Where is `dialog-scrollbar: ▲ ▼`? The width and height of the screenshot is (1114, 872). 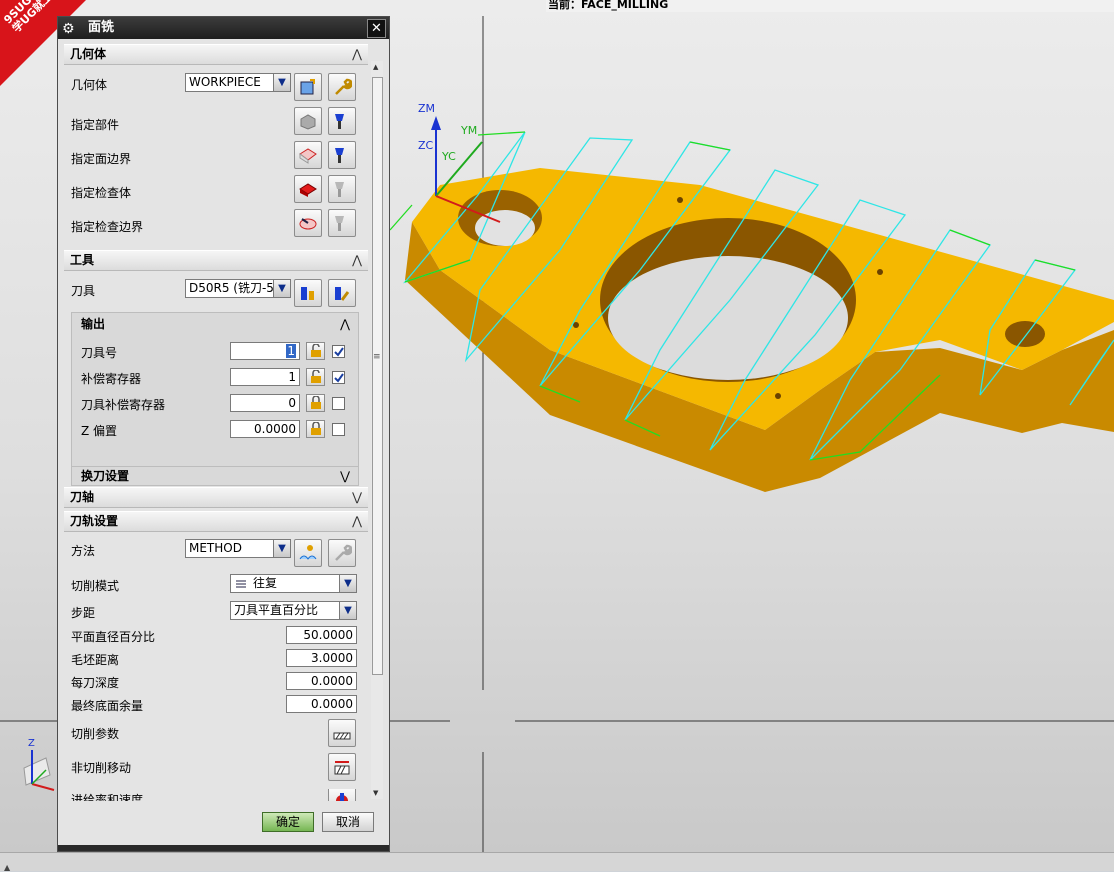
dialog-scrollbar: ▲ ▼ is located at coordinates (377, 430).